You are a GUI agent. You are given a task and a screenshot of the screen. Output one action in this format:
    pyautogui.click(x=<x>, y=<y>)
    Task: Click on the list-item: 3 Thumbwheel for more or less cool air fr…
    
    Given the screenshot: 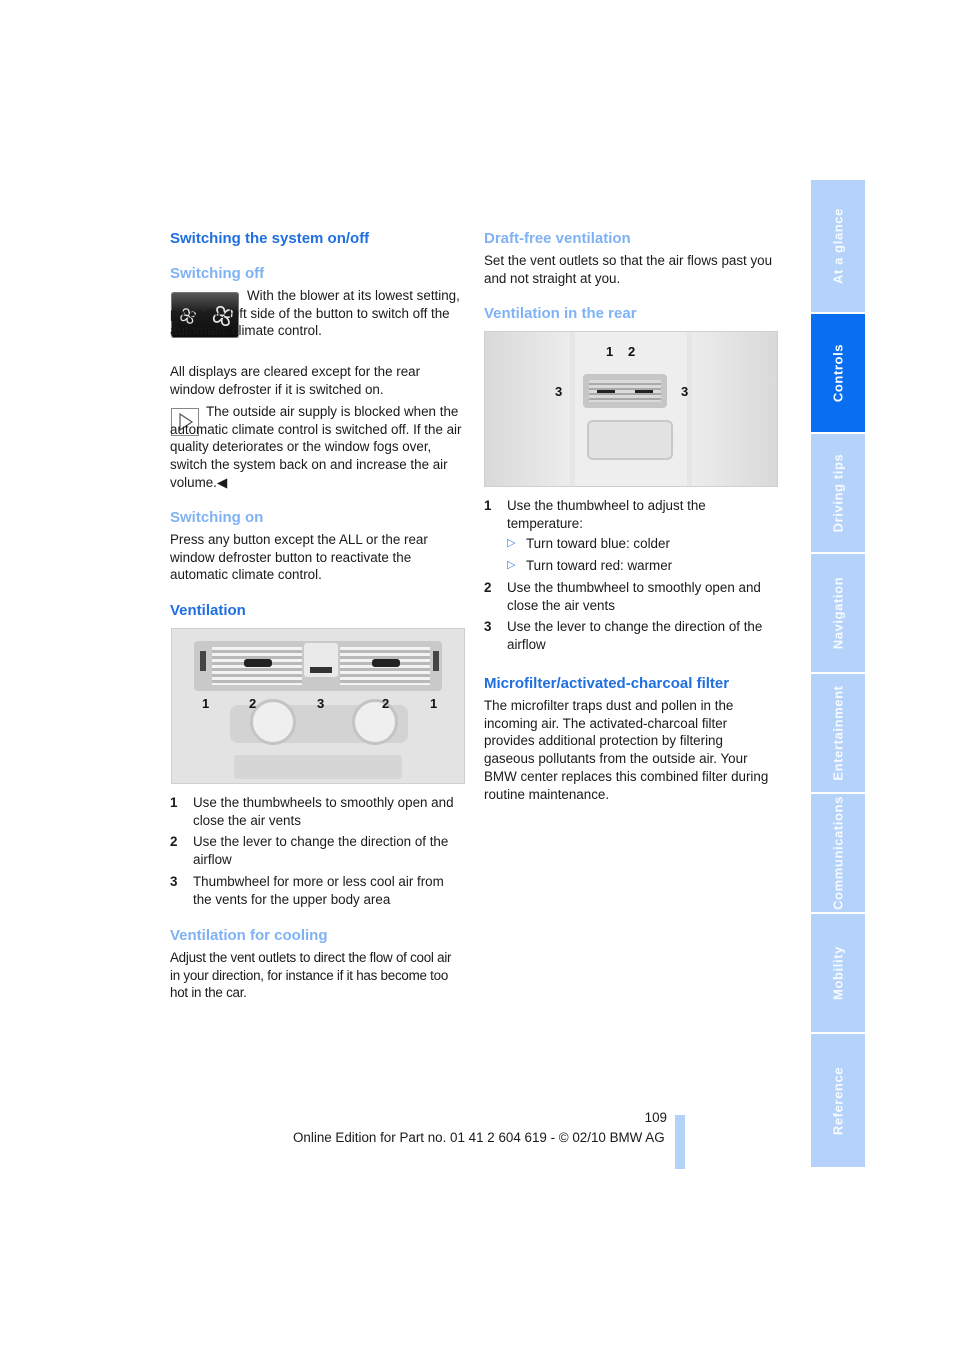 What is the action you would take?
    pyautogui.click(x=307, y=890)
    